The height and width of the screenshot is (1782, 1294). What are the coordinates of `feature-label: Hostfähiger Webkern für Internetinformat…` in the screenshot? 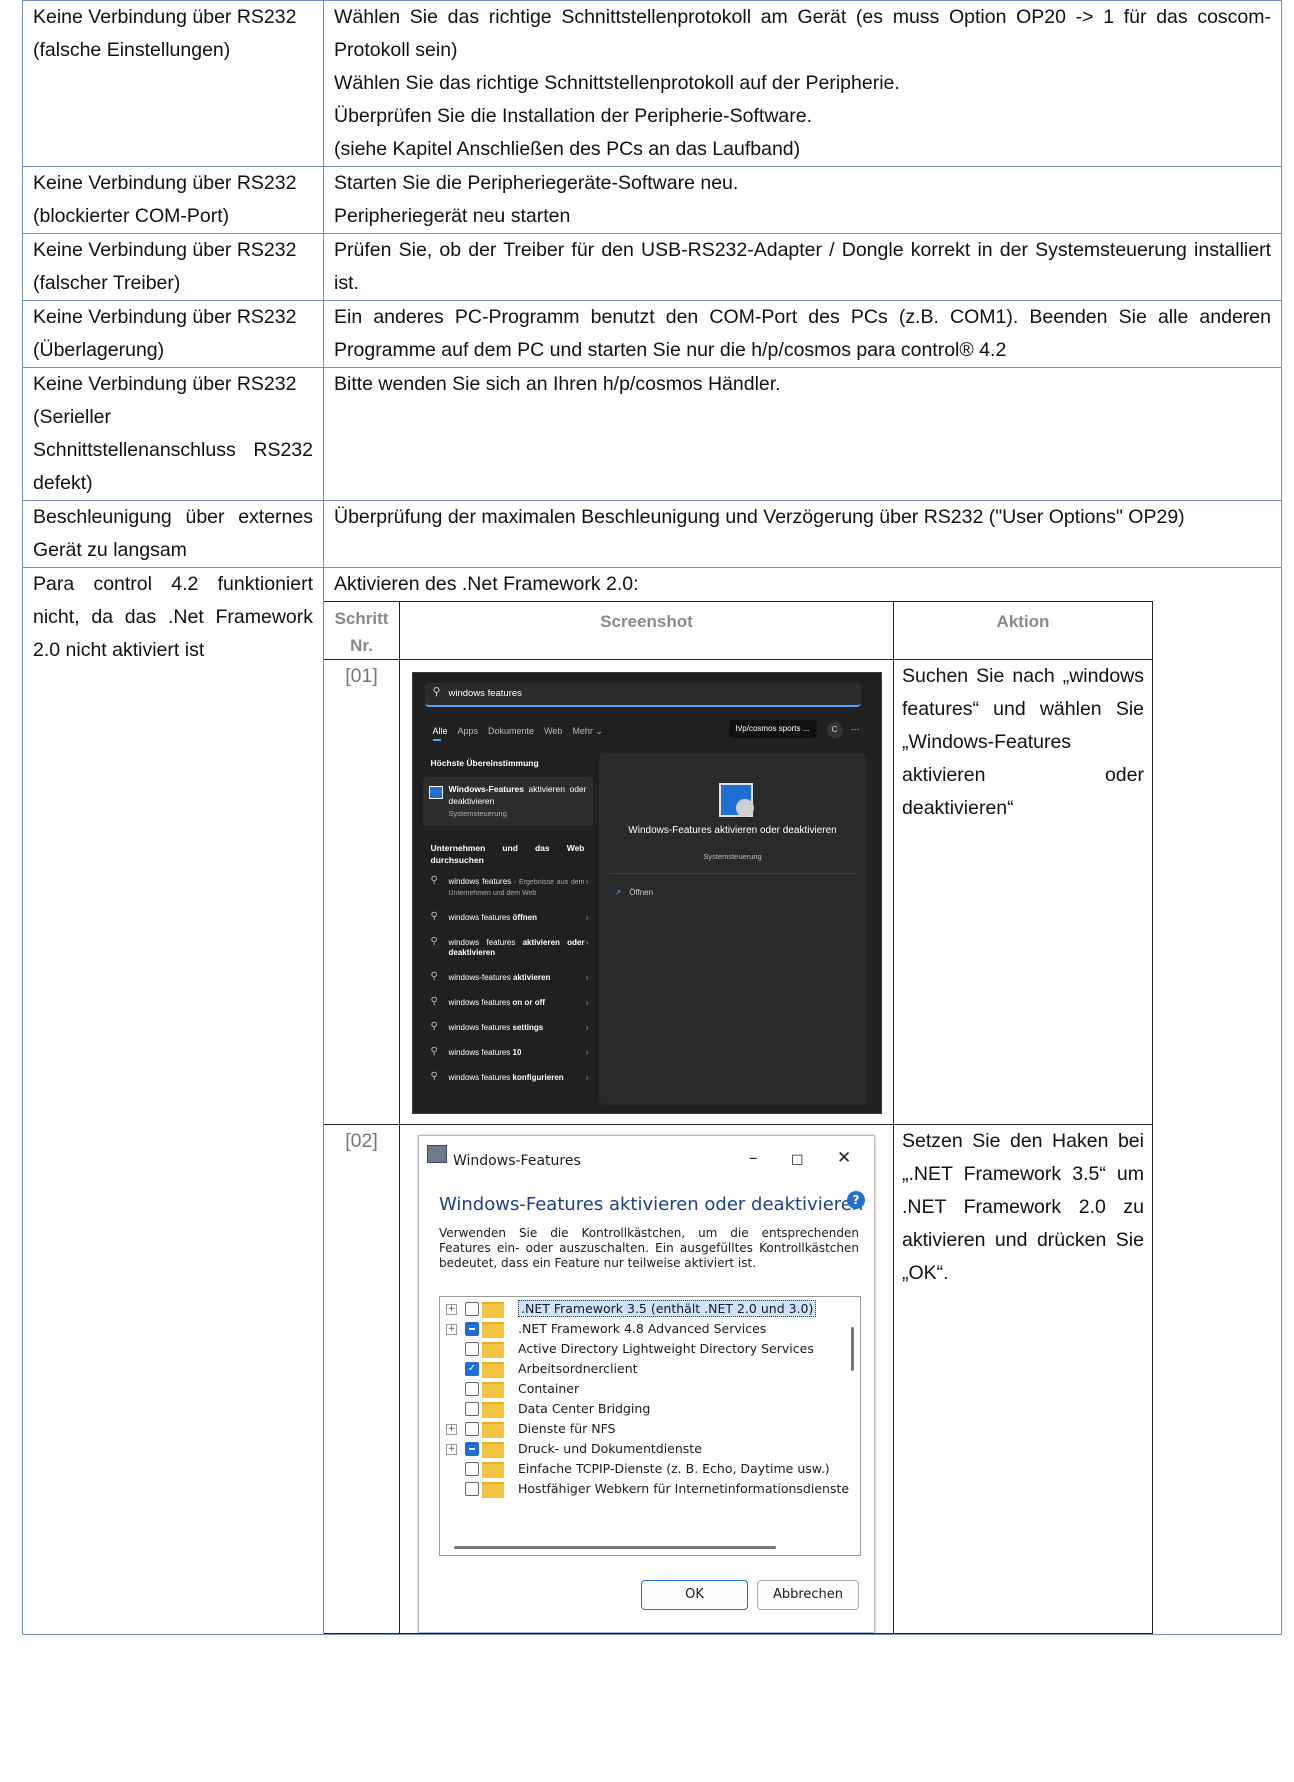 It's located at (684, 1488).